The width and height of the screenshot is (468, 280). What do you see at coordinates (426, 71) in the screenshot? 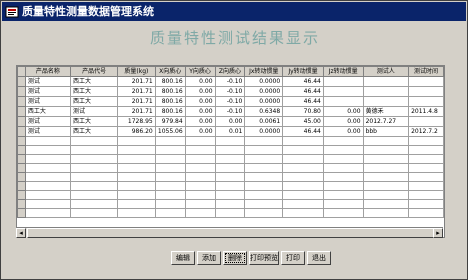
I see `column-header: 测试时间` at bounding box center [426, 71].